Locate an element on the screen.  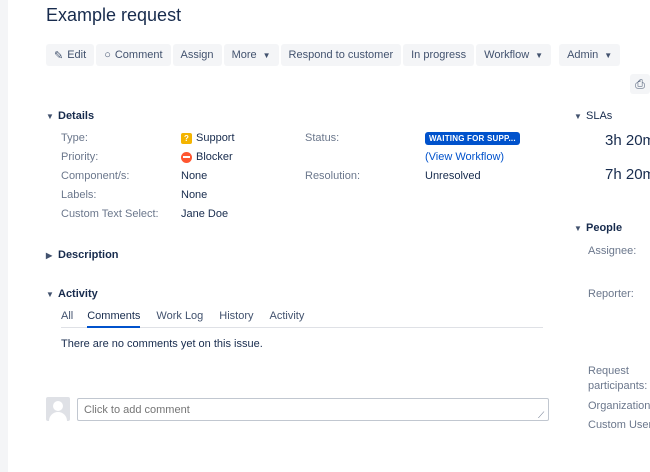
add-comment-input is located at coordinates (313, 409).